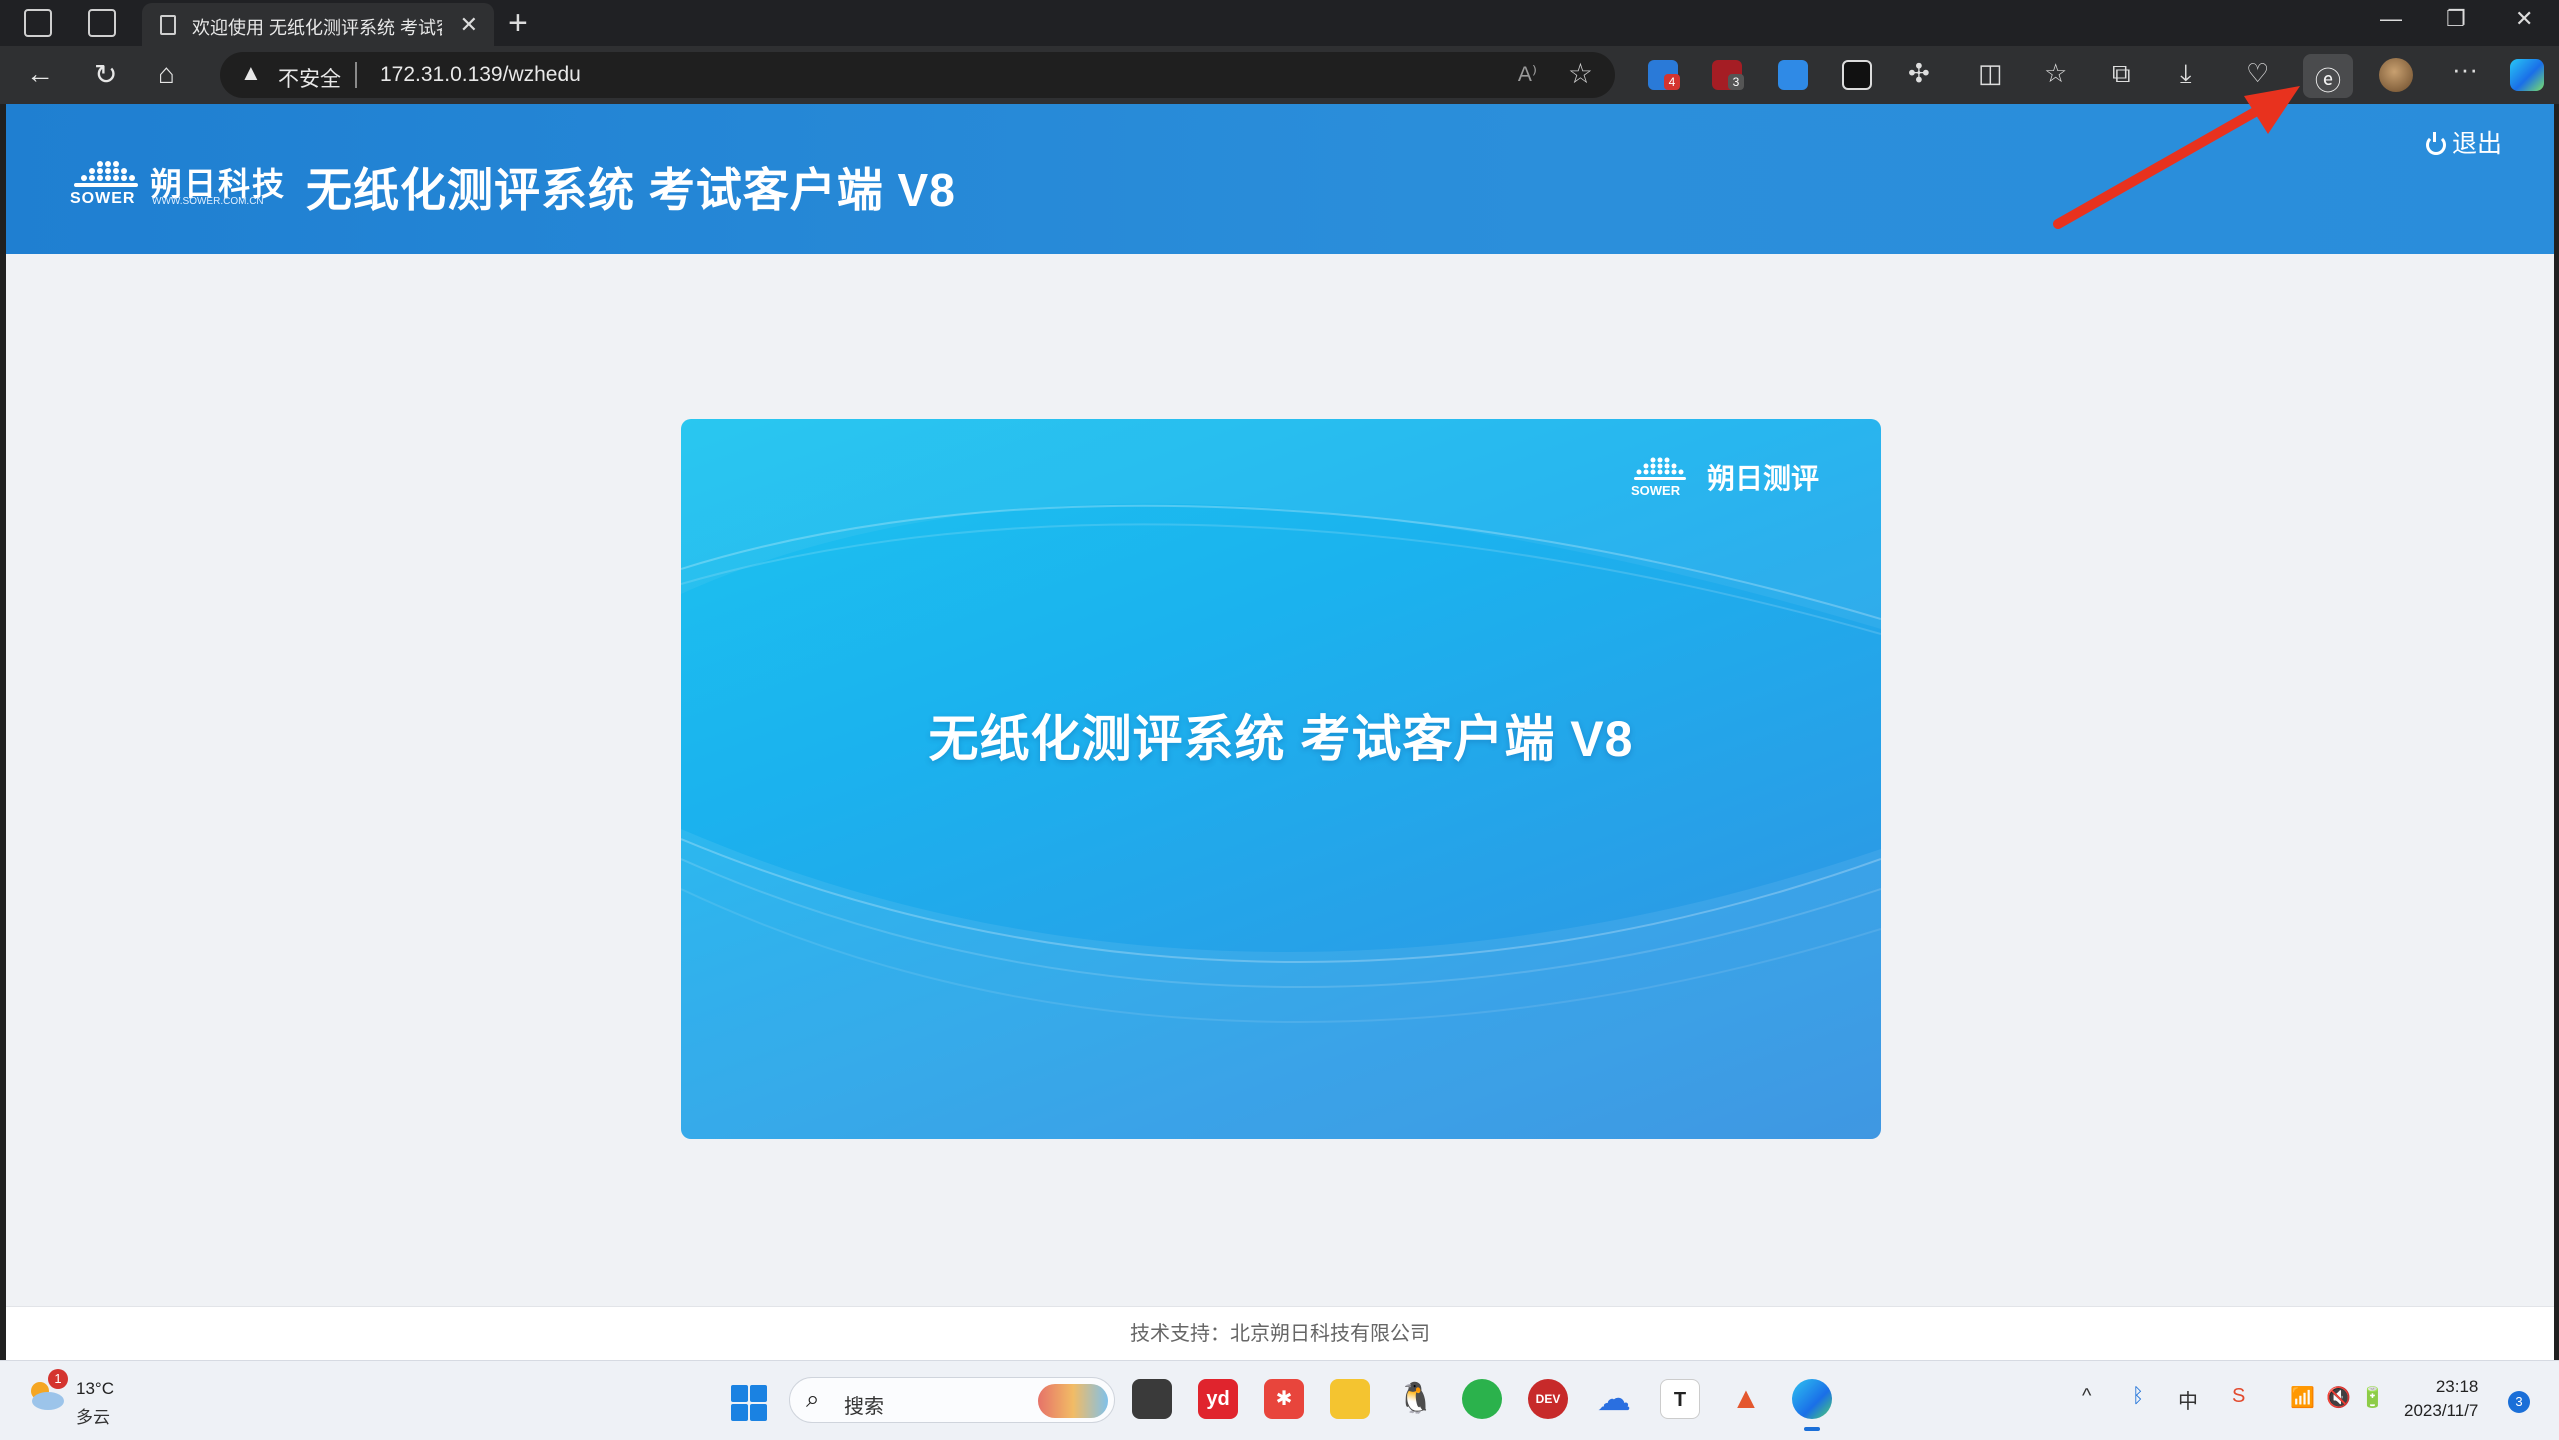  Describe the element at coordinates (2441, 1410) in the screenshot. I see `clock-date: 2023/11/7` at that location.